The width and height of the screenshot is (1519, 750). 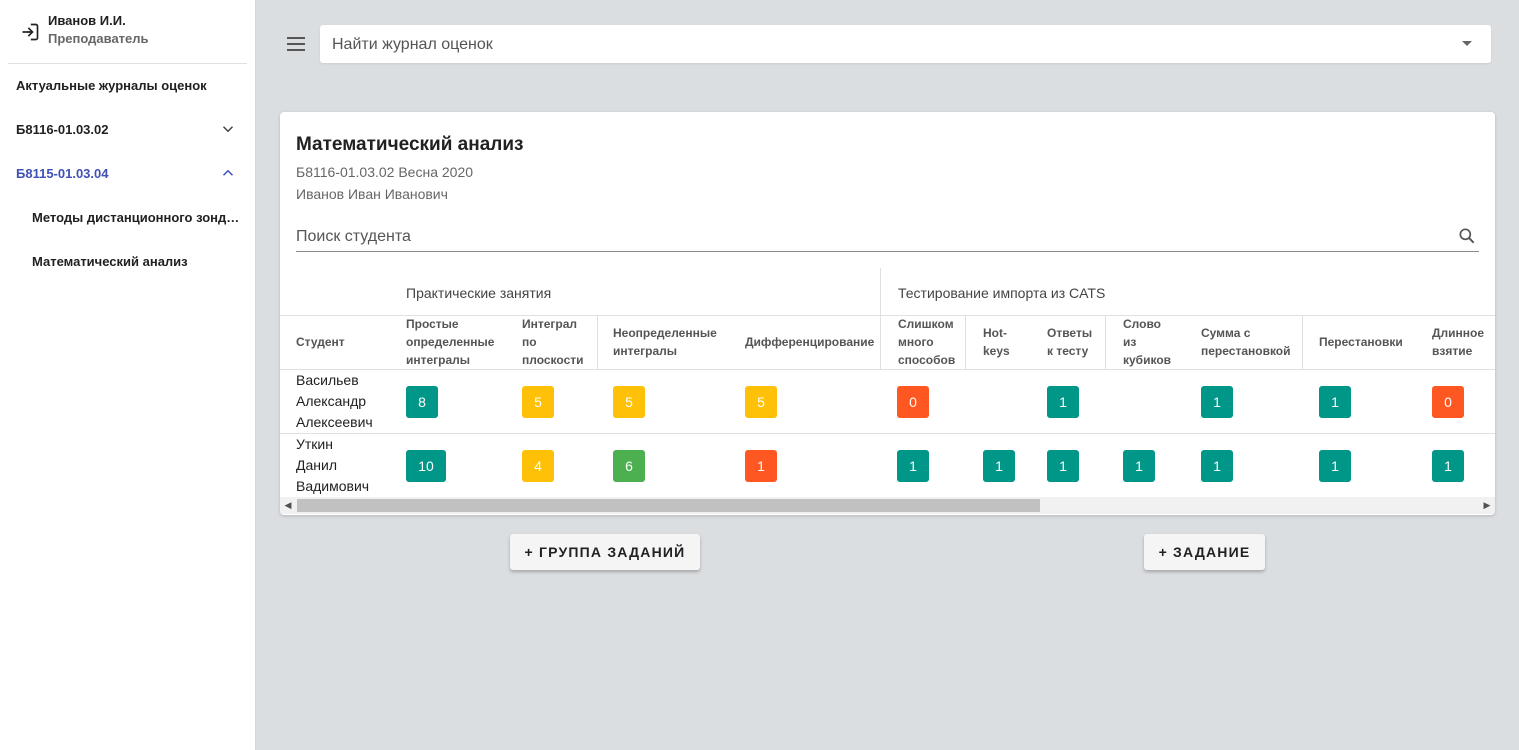 What do you see at coordinates (353, 236) in the screenshot?
I see `student-search-placeholder: Поиск студента` at bounding box center [353, 236].